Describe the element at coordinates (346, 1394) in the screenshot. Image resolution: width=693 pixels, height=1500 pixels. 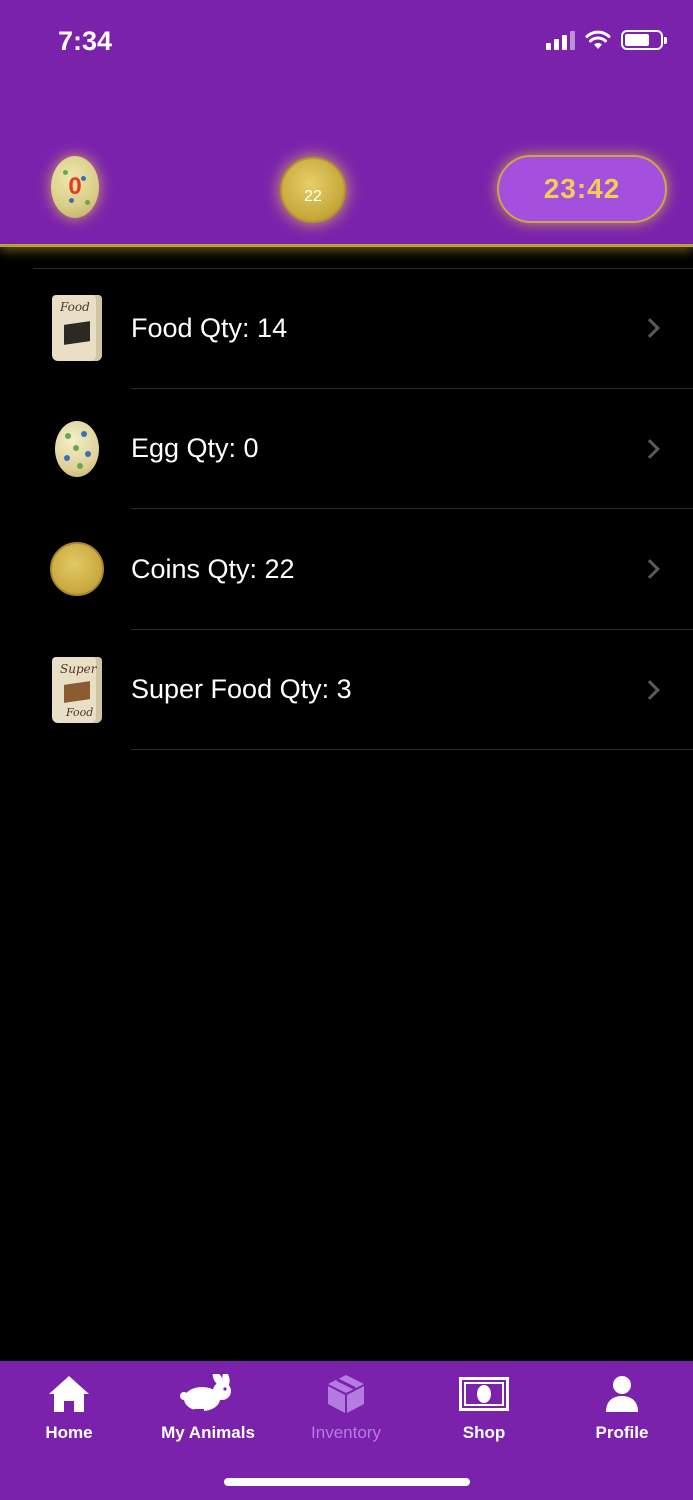
I see `box-icon` at that location.